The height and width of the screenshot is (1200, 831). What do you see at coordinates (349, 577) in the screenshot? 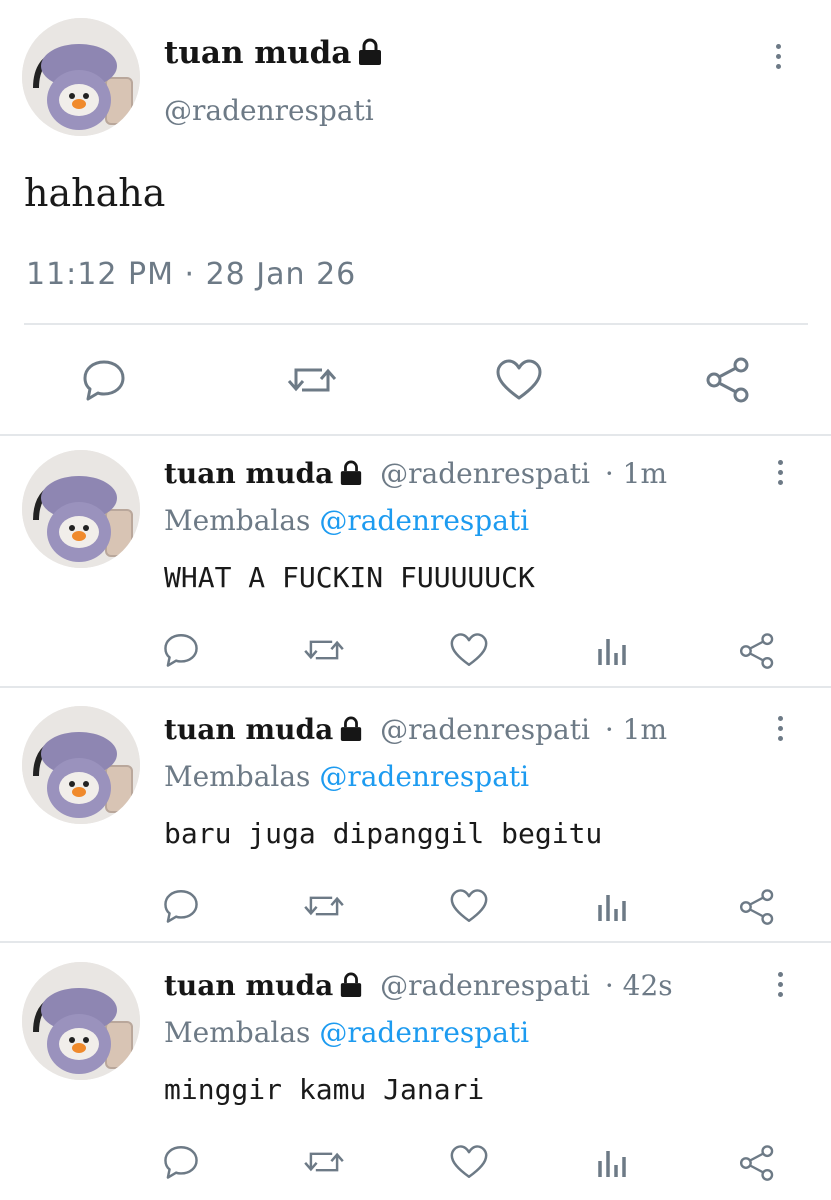
I see `tweet-text: WHAT A FUCKIN FUUUUUCK` at bounding box center [349, 577].